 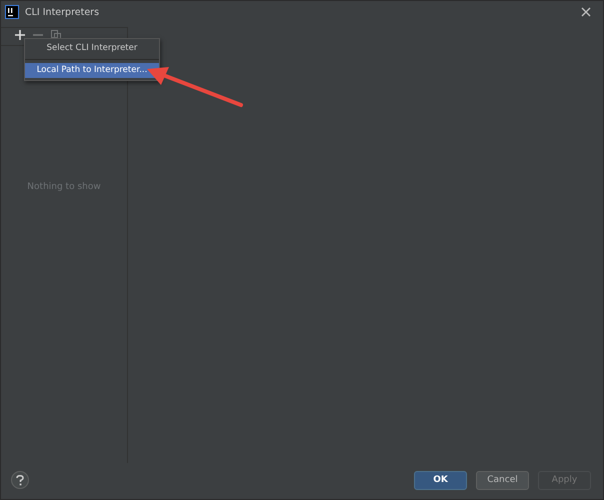 I want to click on help-button, so click(x=20, y=480).